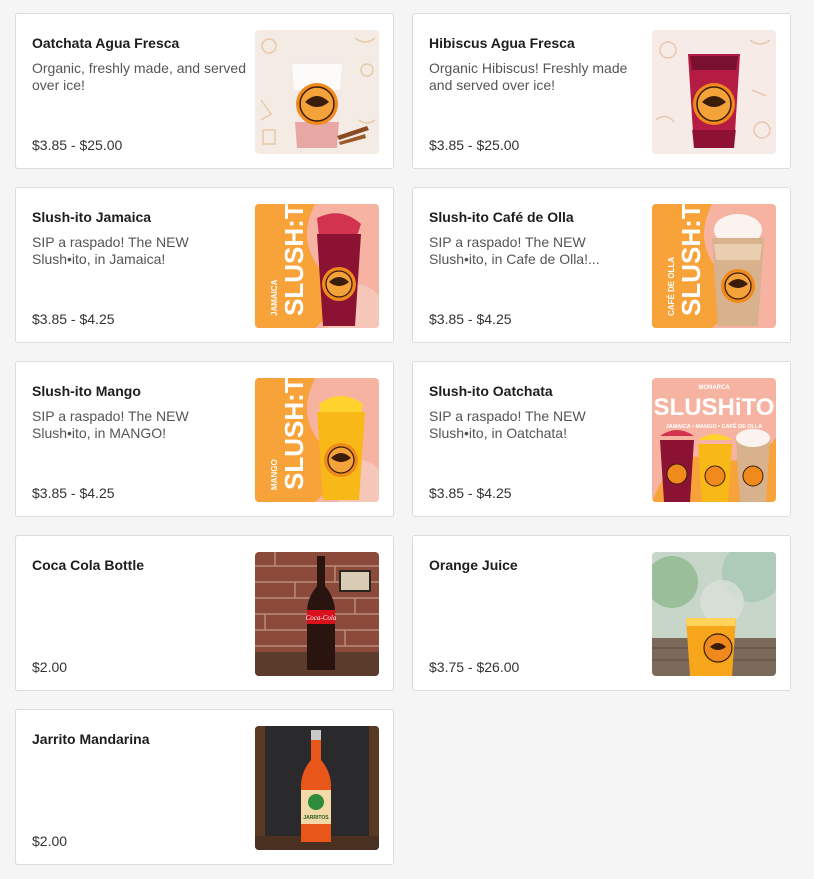 The height and width of the screenshot is (879, 814). I want to click on svg-text: CAFÉ DE OLLA, so click(671, 286).